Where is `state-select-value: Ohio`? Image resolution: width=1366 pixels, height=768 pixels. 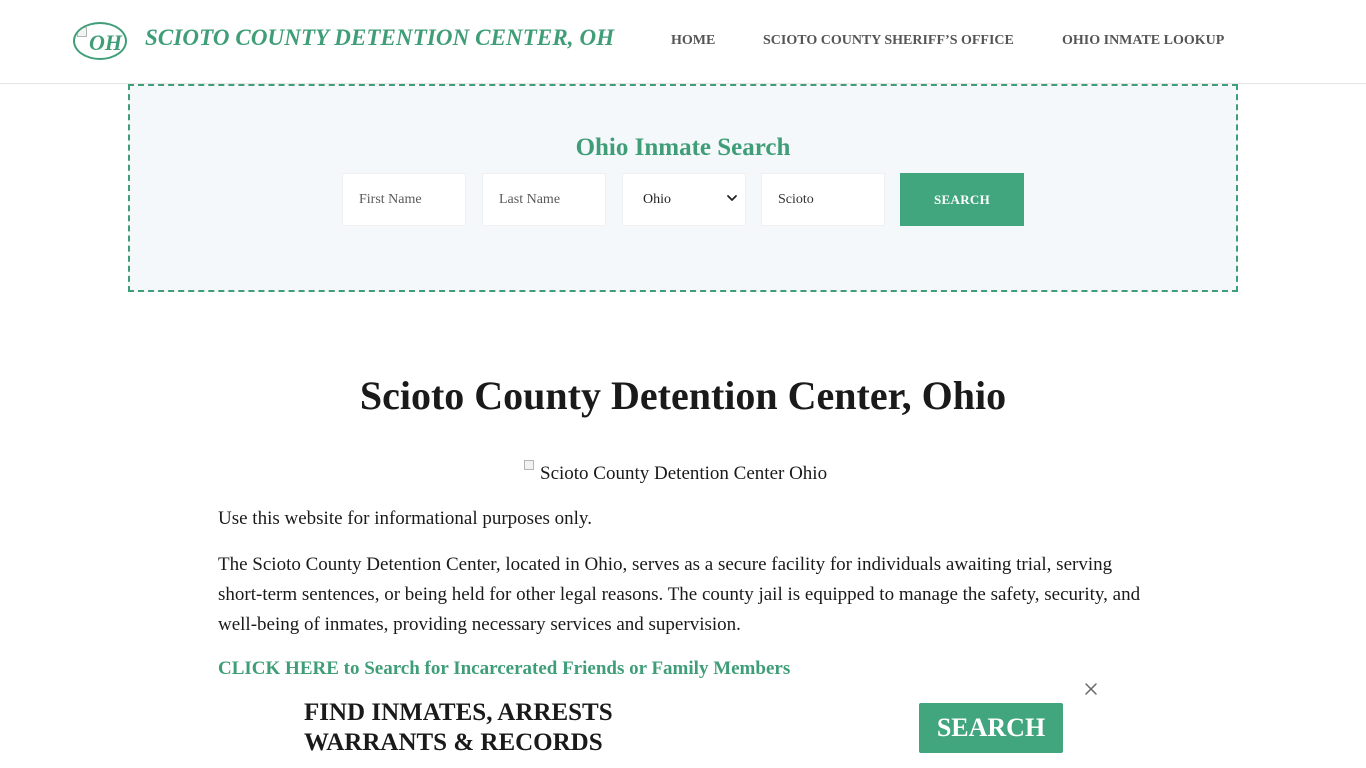
state-select-value: Ohio is located at coordinates (657, 199).